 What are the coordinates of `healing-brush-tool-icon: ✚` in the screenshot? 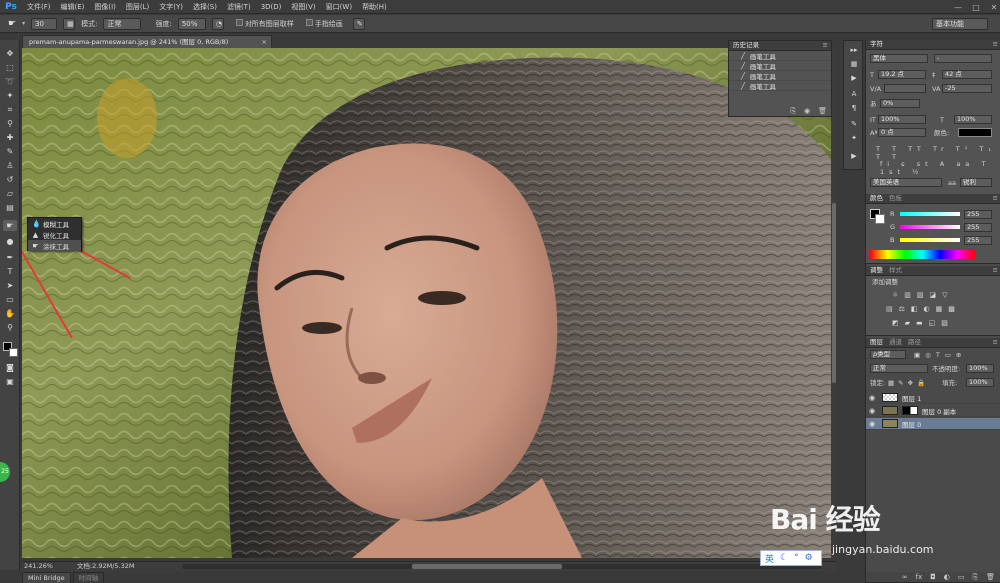 It's located at (10, 137).